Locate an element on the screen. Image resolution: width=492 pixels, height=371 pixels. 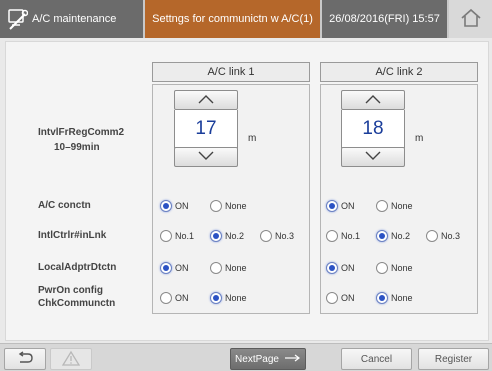
indoor-controller-label: IntlCtrlr#inLnk is located at coordinates (72, 235).